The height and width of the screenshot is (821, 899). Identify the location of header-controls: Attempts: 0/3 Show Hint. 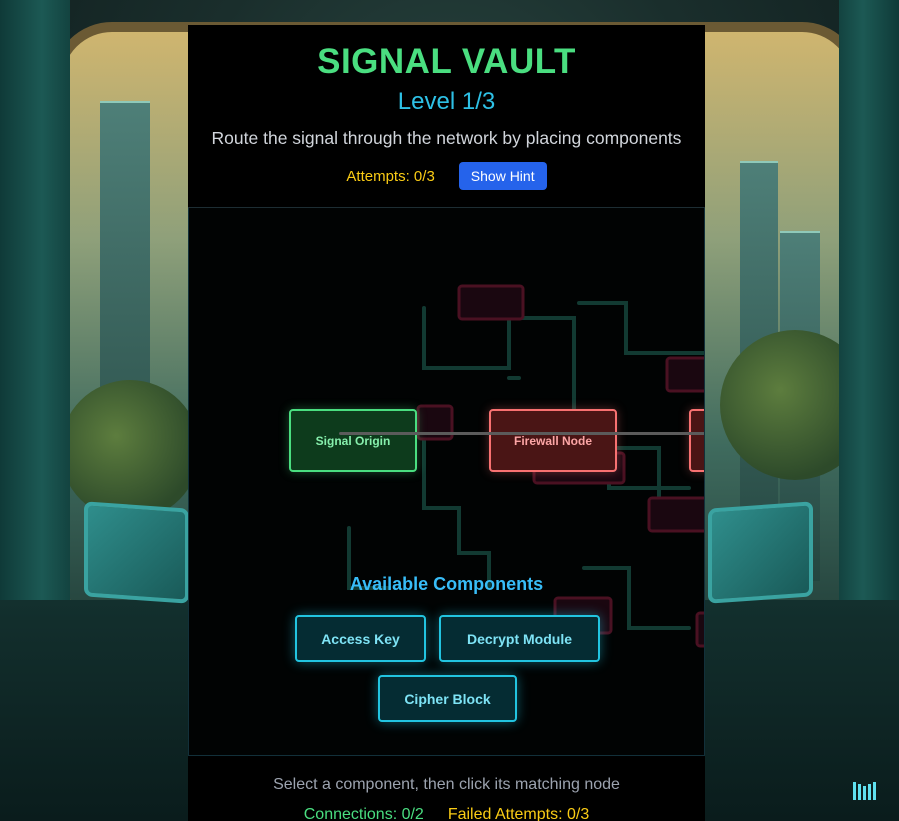
(446, 176).